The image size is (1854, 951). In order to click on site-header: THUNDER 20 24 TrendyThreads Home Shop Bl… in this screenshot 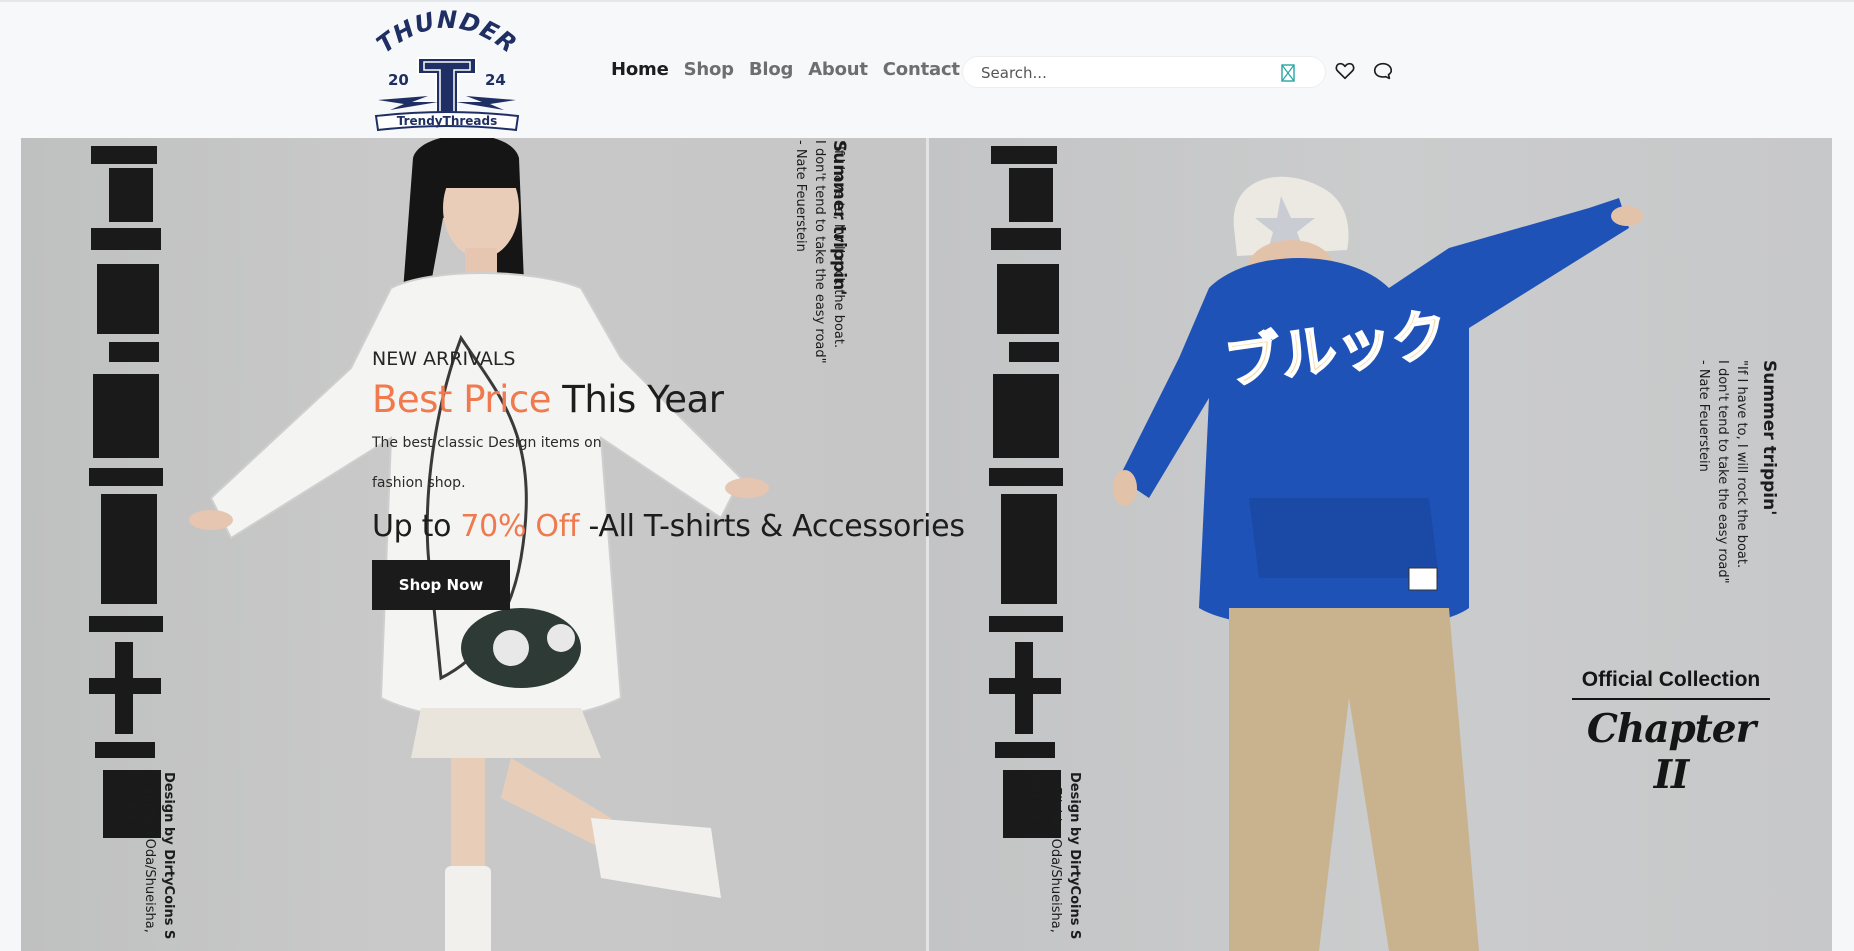, I will do `click(927, 69)`.